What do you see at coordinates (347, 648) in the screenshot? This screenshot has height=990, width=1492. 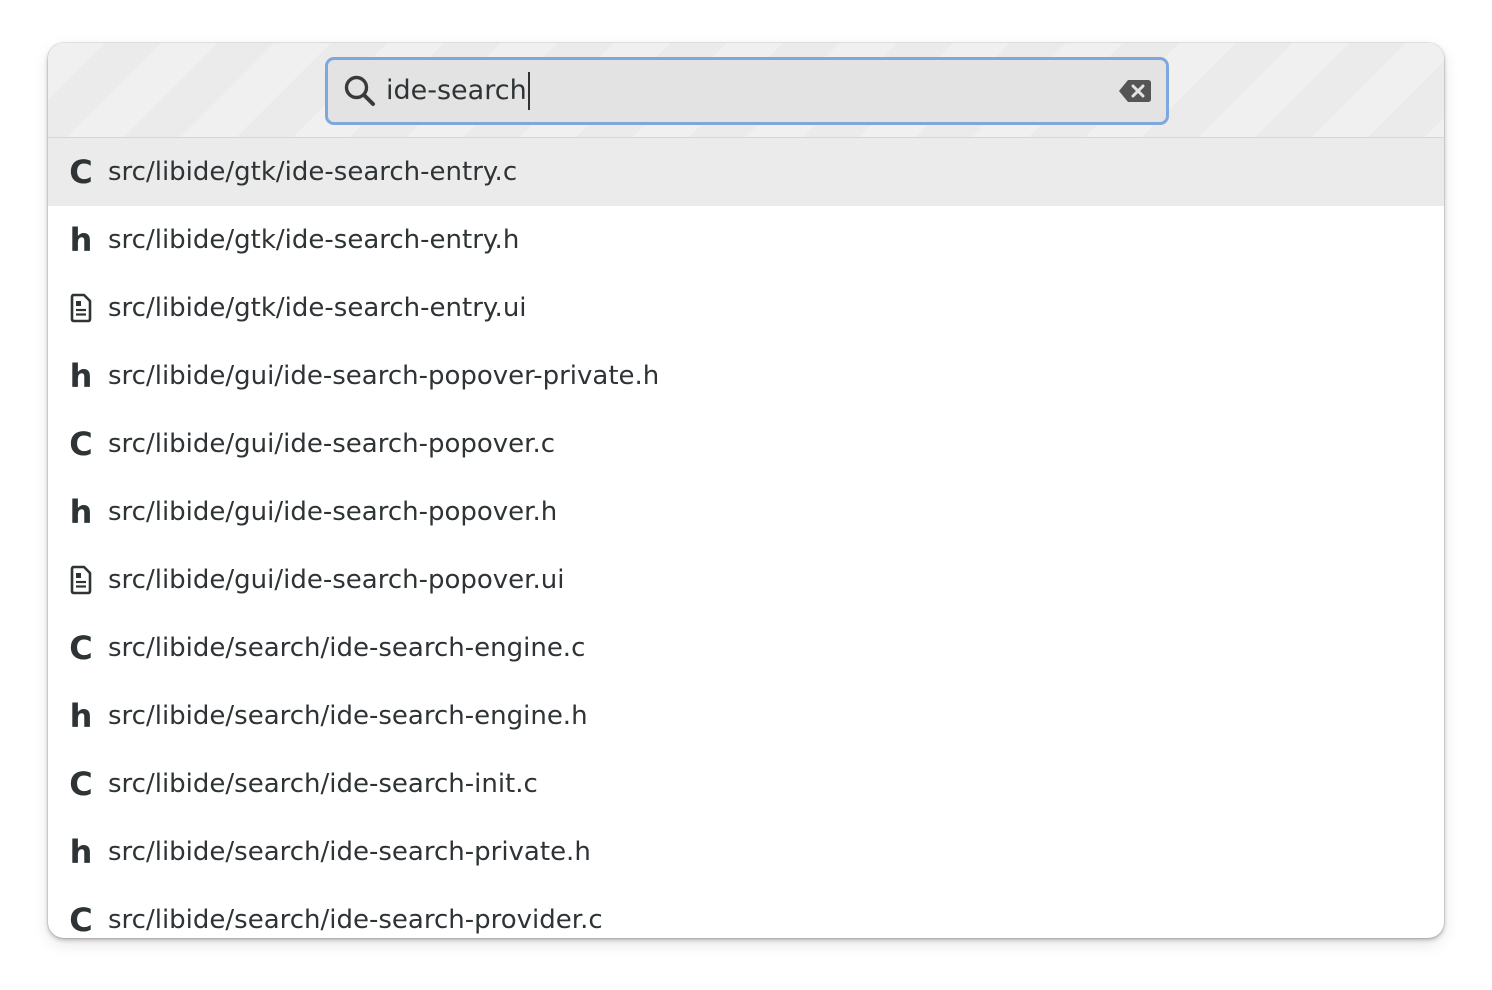 I see `result-path: src/libide/search/ide-search-engine.c` at bounding box center [347, 648].